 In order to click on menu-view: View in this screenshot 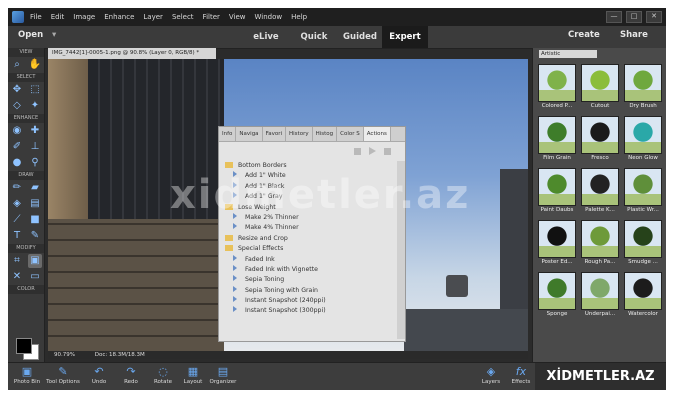, I will do `click(237, 17)`.